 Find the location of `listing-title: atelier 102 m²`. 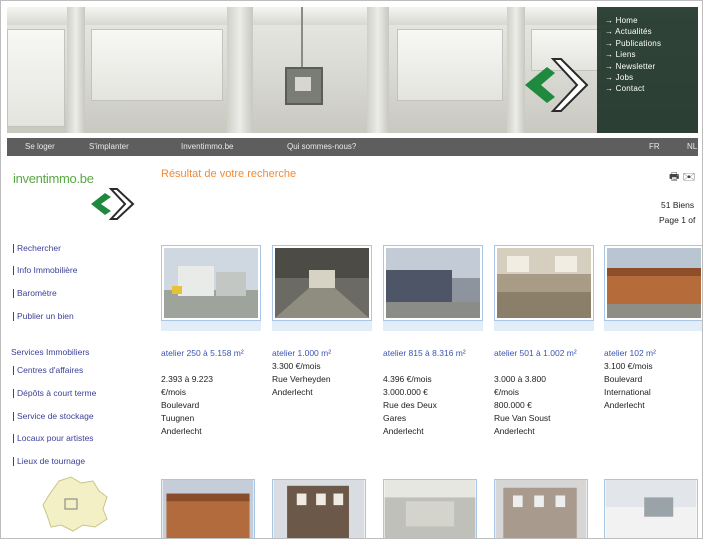

listing-title: atelier 102 m² is located at coordinates (653, 353).